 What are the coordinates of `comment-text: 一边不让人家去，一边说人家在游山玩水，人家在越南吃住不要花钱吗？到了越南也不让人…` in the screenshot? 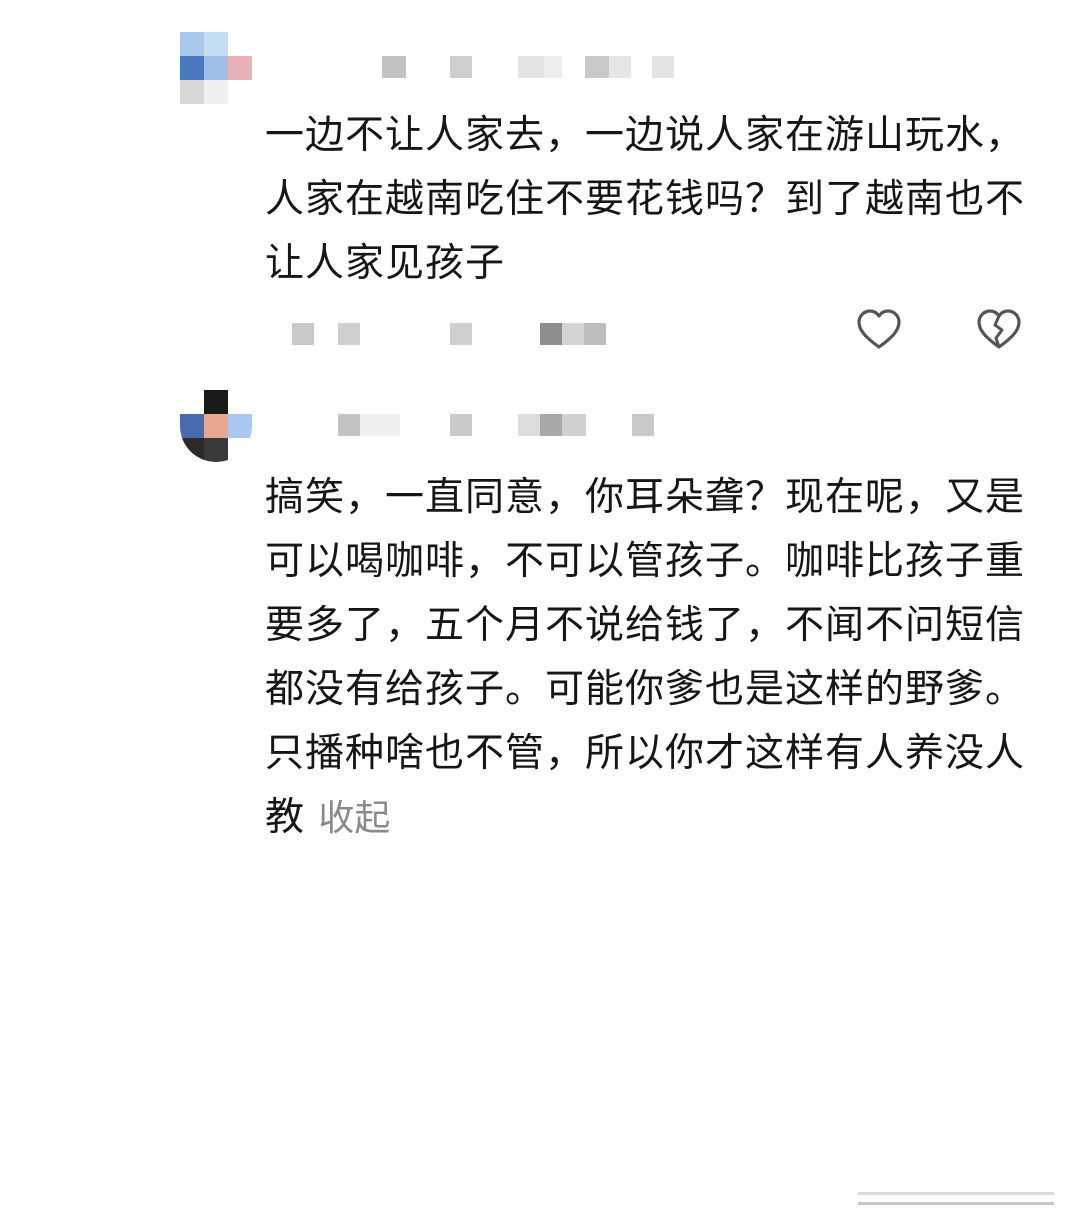 It's located at (645, 199).